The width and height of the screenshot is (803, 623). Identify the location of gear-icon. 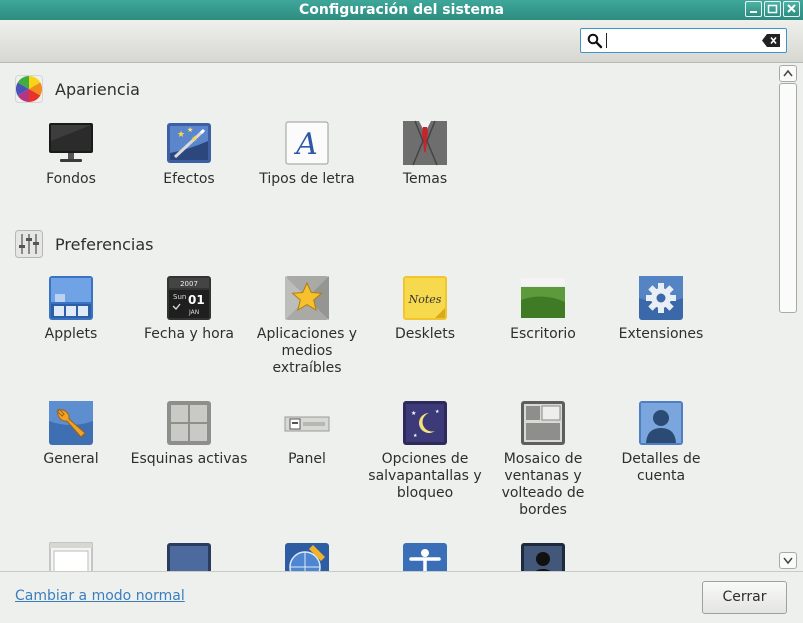
(661, 298).